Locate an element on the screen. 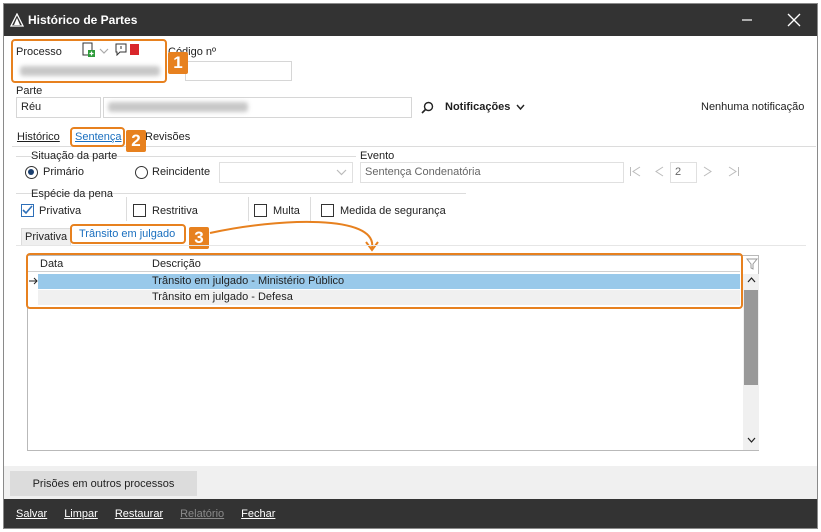 This screenshot has width=821, height=532. subtab-divider is located at coordinates (411, 245).